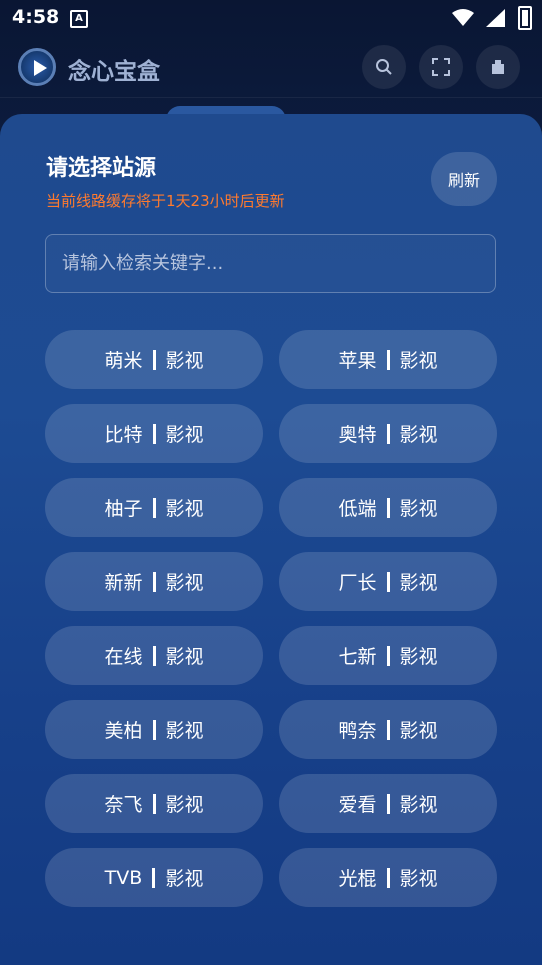 The image size is (542, 965). I want to click on source-item: 美柏 影视, so click(154, 729).